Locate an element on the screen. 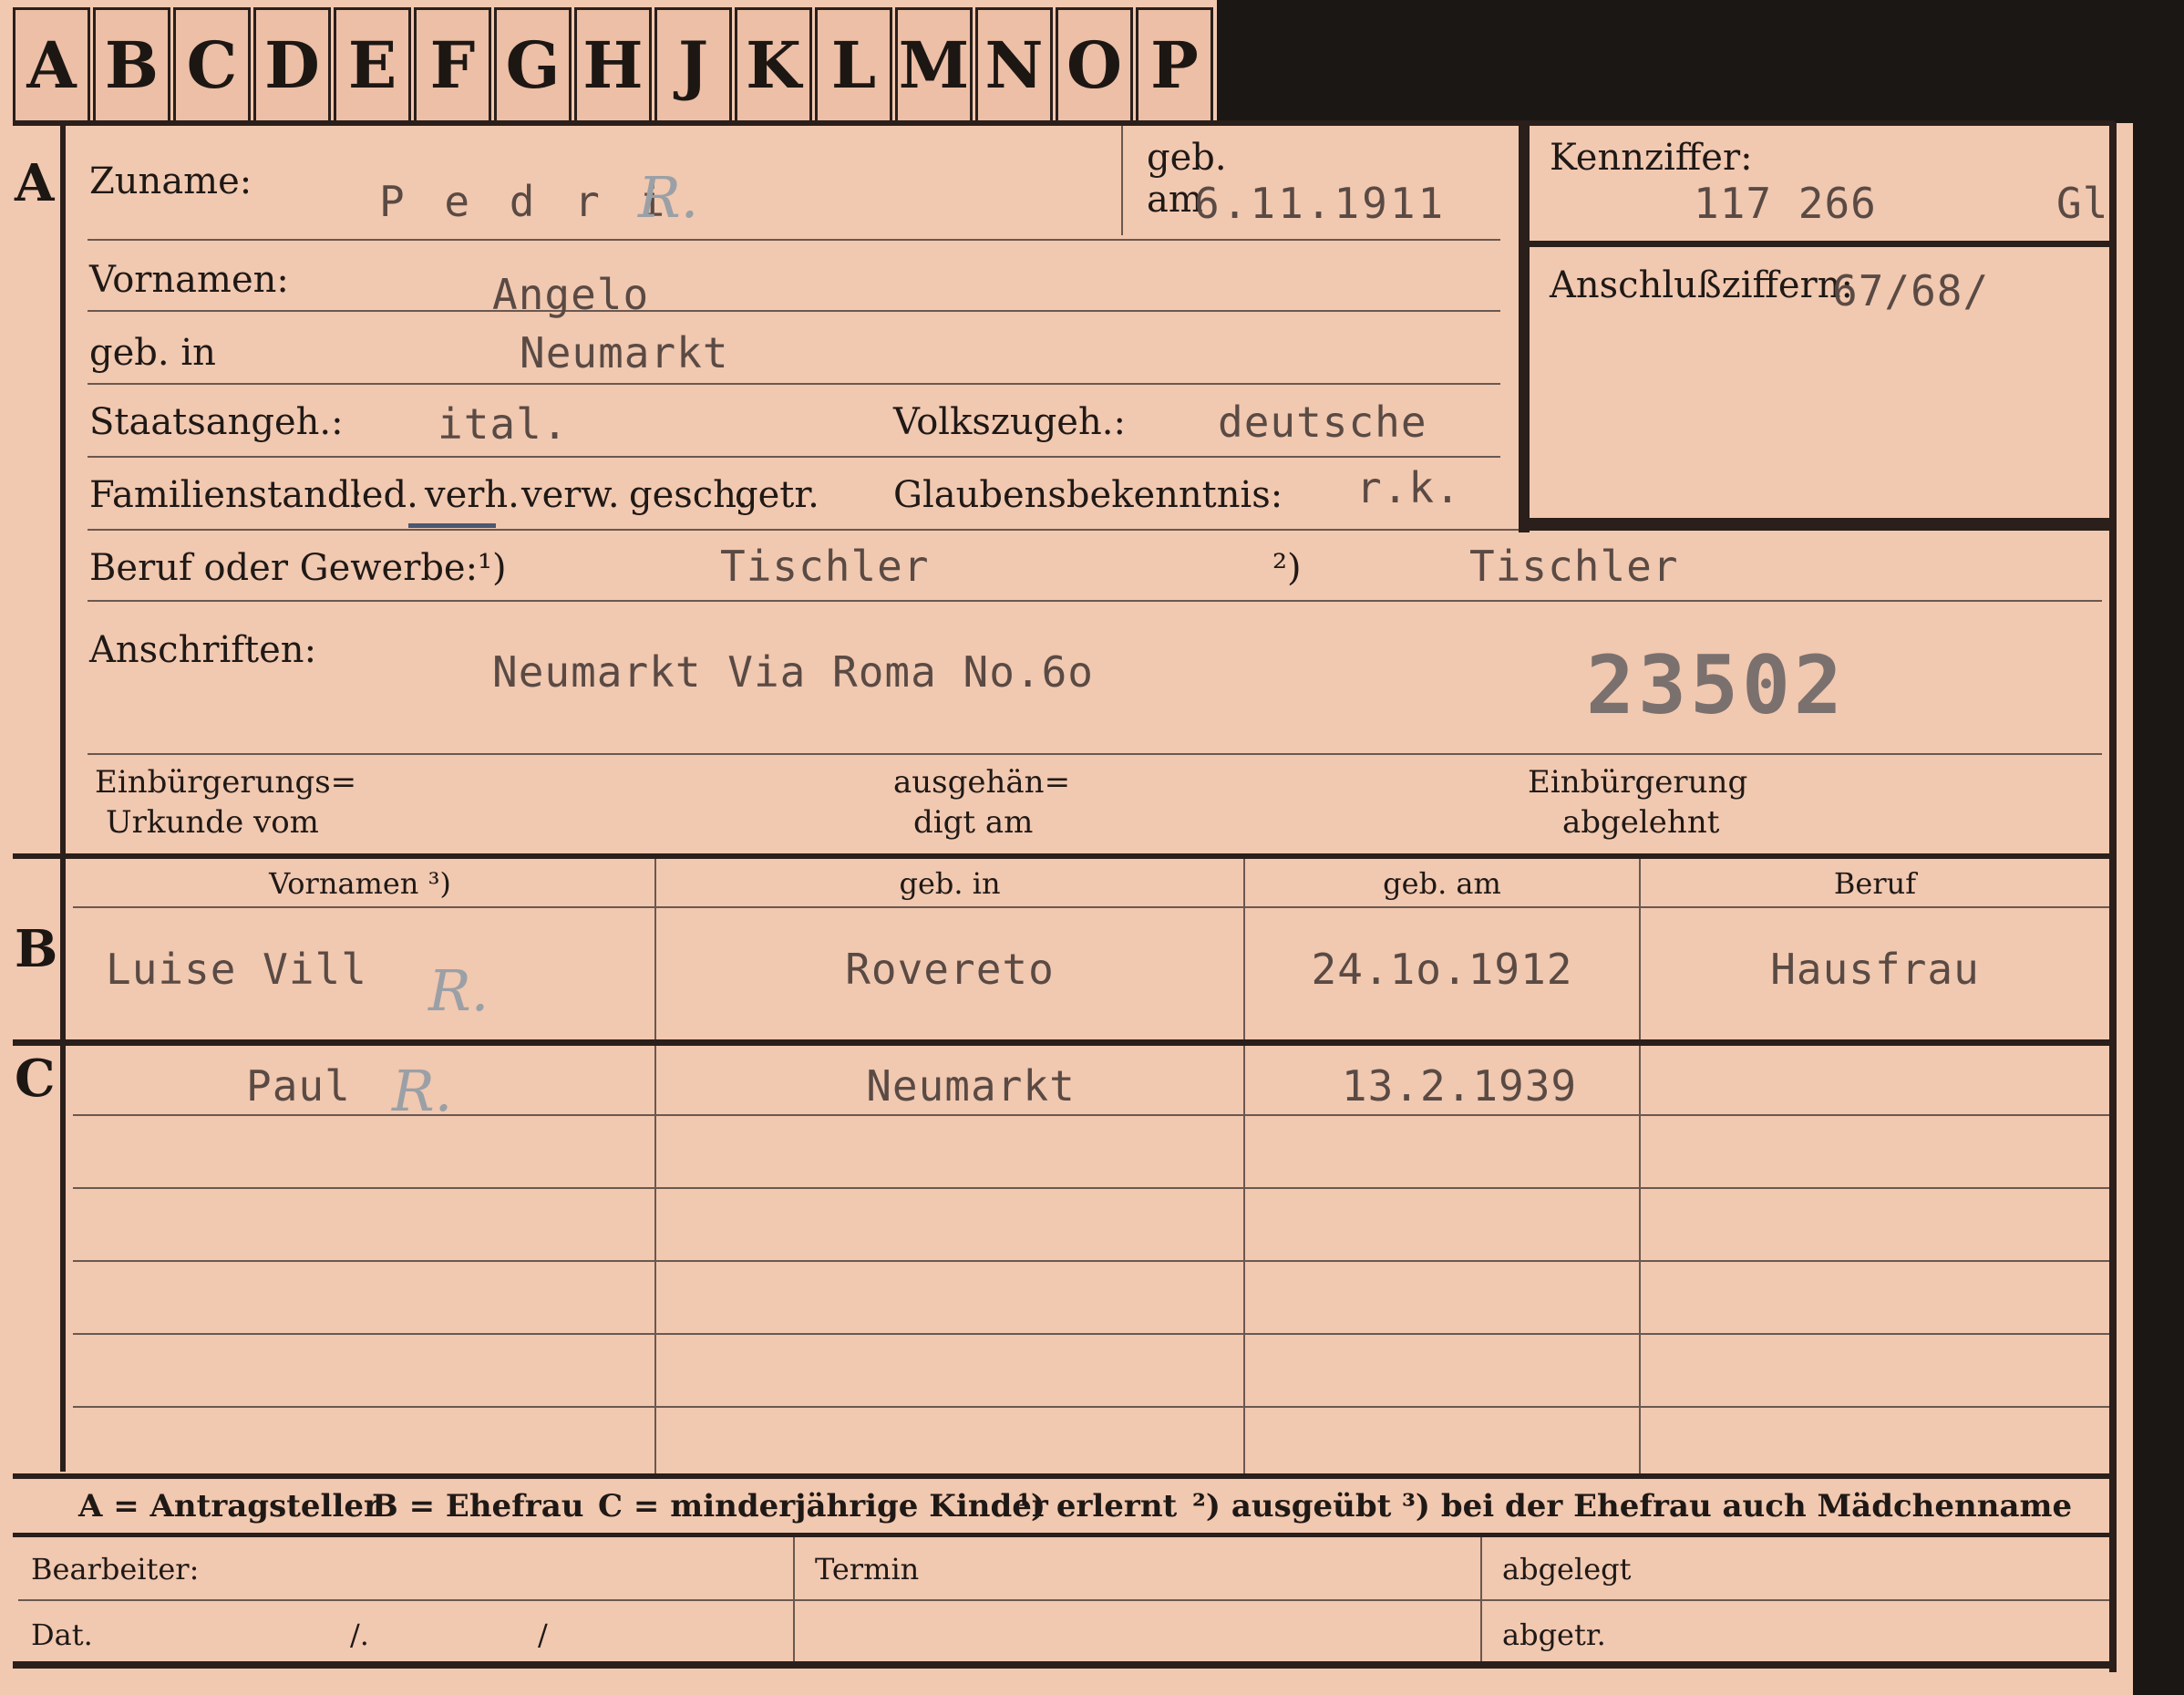  alphabet-tabs: A B C D E F G H J K L M N O P is located at coordinates (615, 64).